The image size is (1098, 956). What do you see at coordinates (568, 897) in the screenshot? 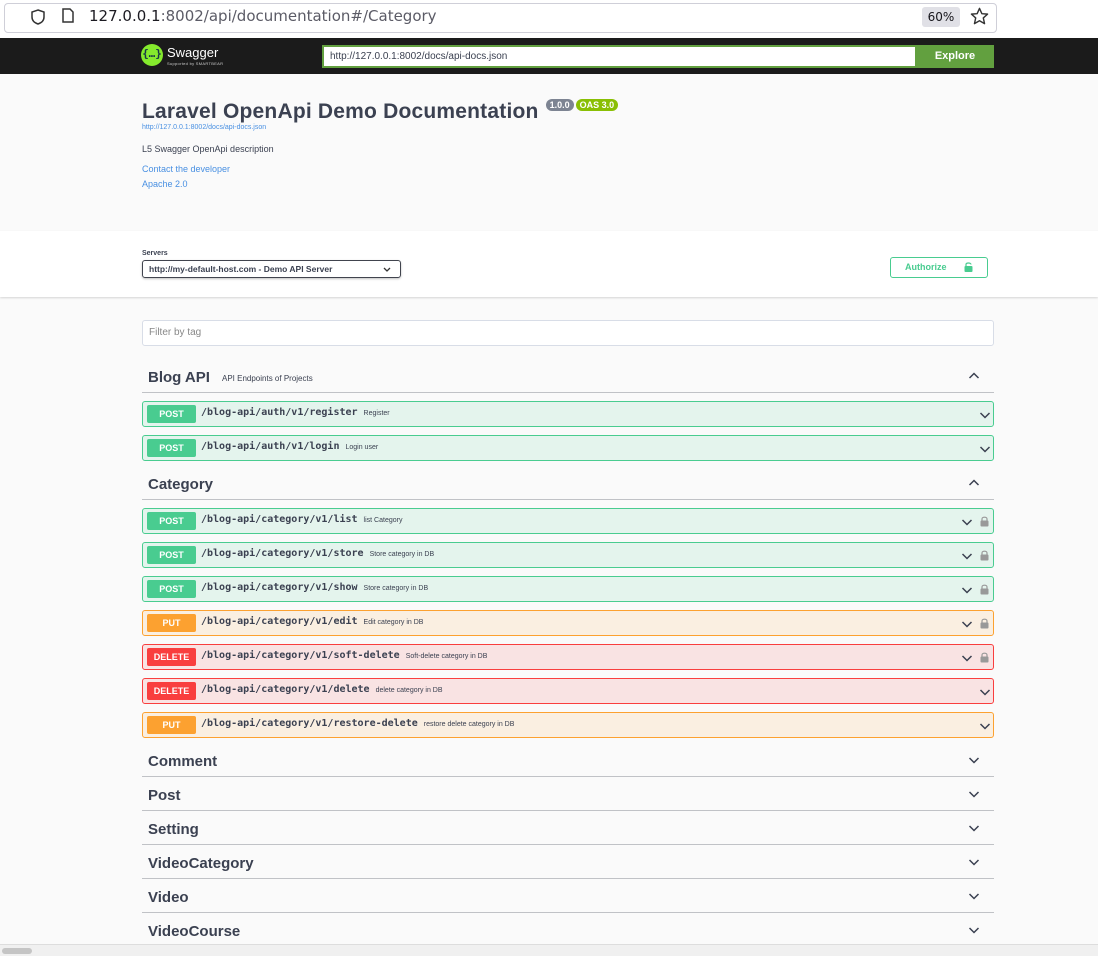
I see `tag-section-header: Video` at bounding box center [568, 897].